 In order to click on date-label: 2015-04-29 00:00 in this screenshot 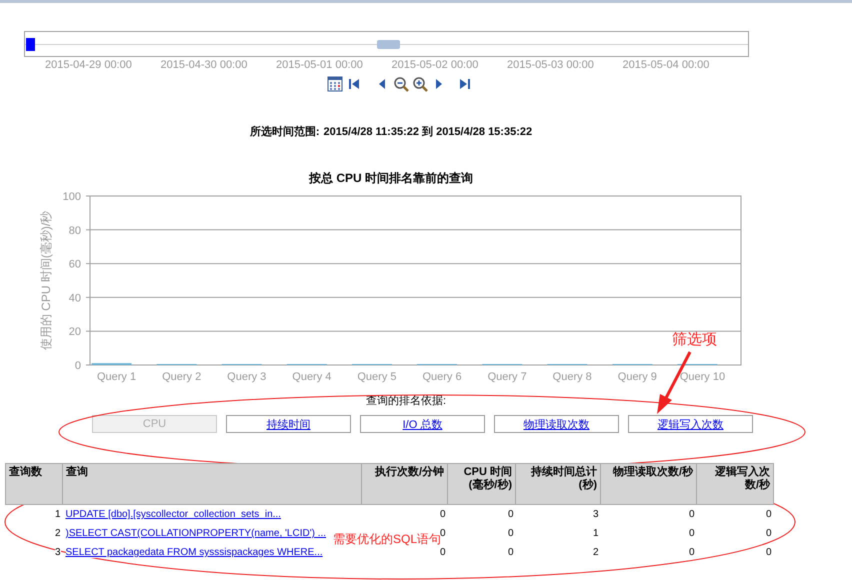, I will do `click(89, 66)`.